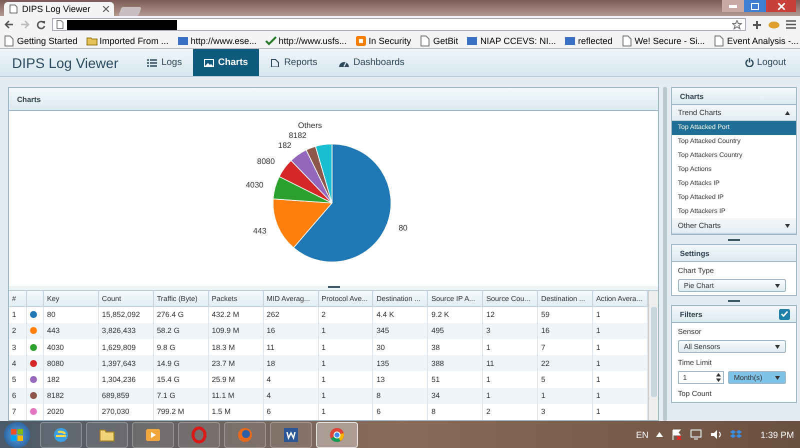 The width and height of the screenshot is (800, 448). I want to click on speaker-icon, so click(716, 434).